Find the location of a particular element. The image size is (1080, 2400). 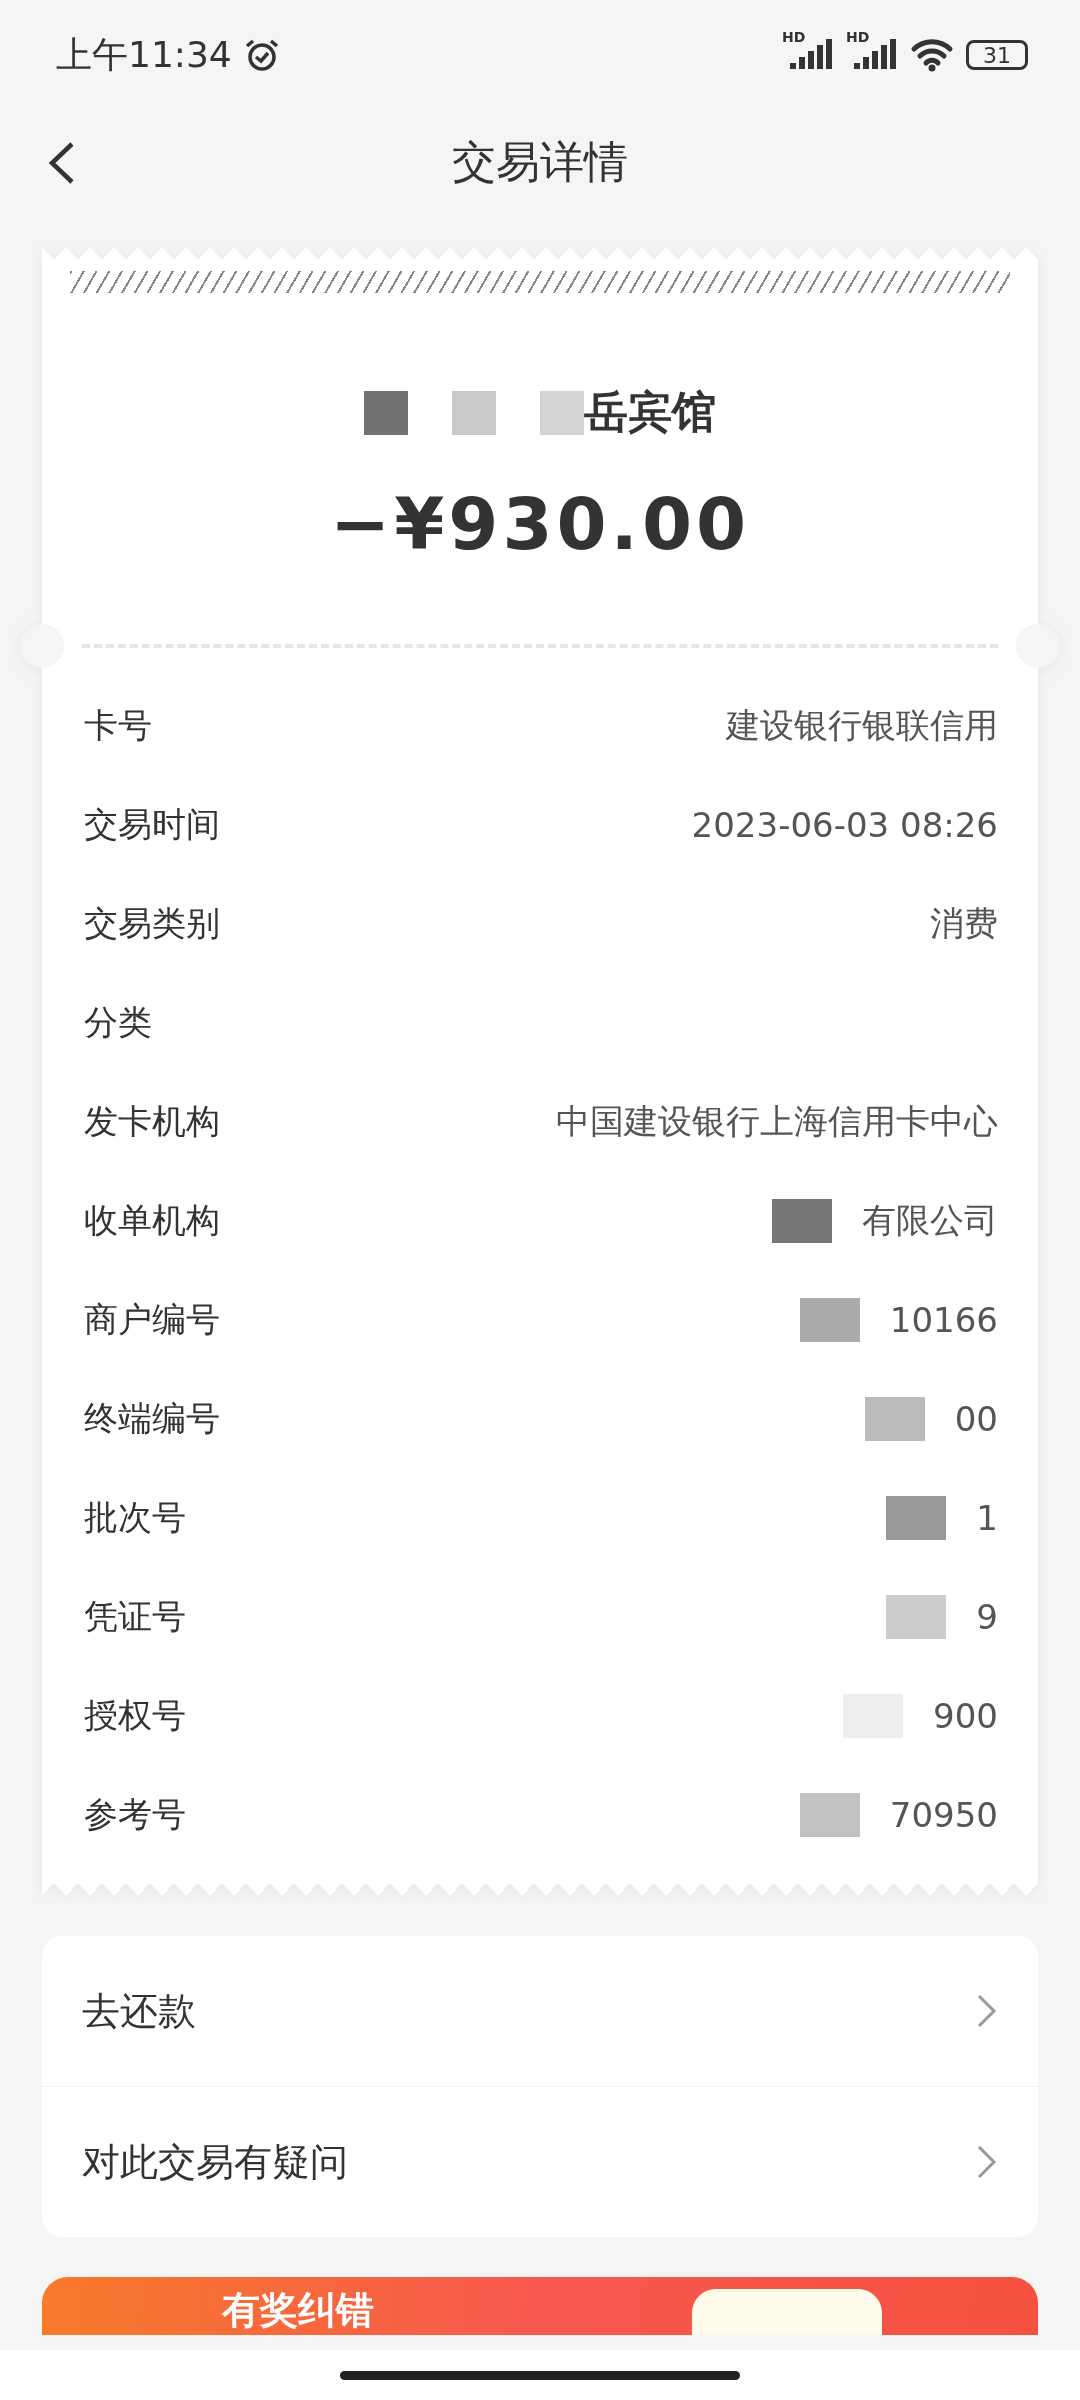

detail-value: 建设银行银联信用 is located at coordinates (862, 725).